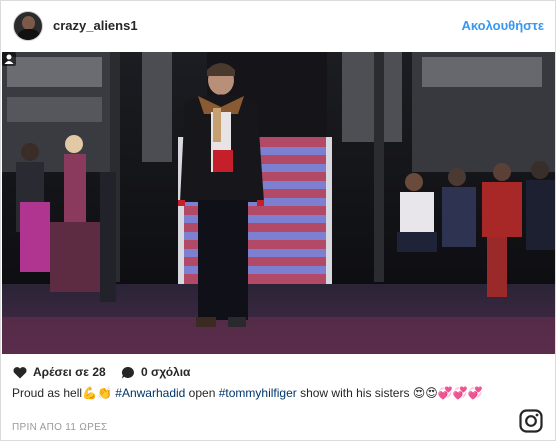 The image size is (556, 441). What do you see at coordinates (531, 421) in the screenshot?
I see `instagram-logo-icon` at bounding box center [531, 421].